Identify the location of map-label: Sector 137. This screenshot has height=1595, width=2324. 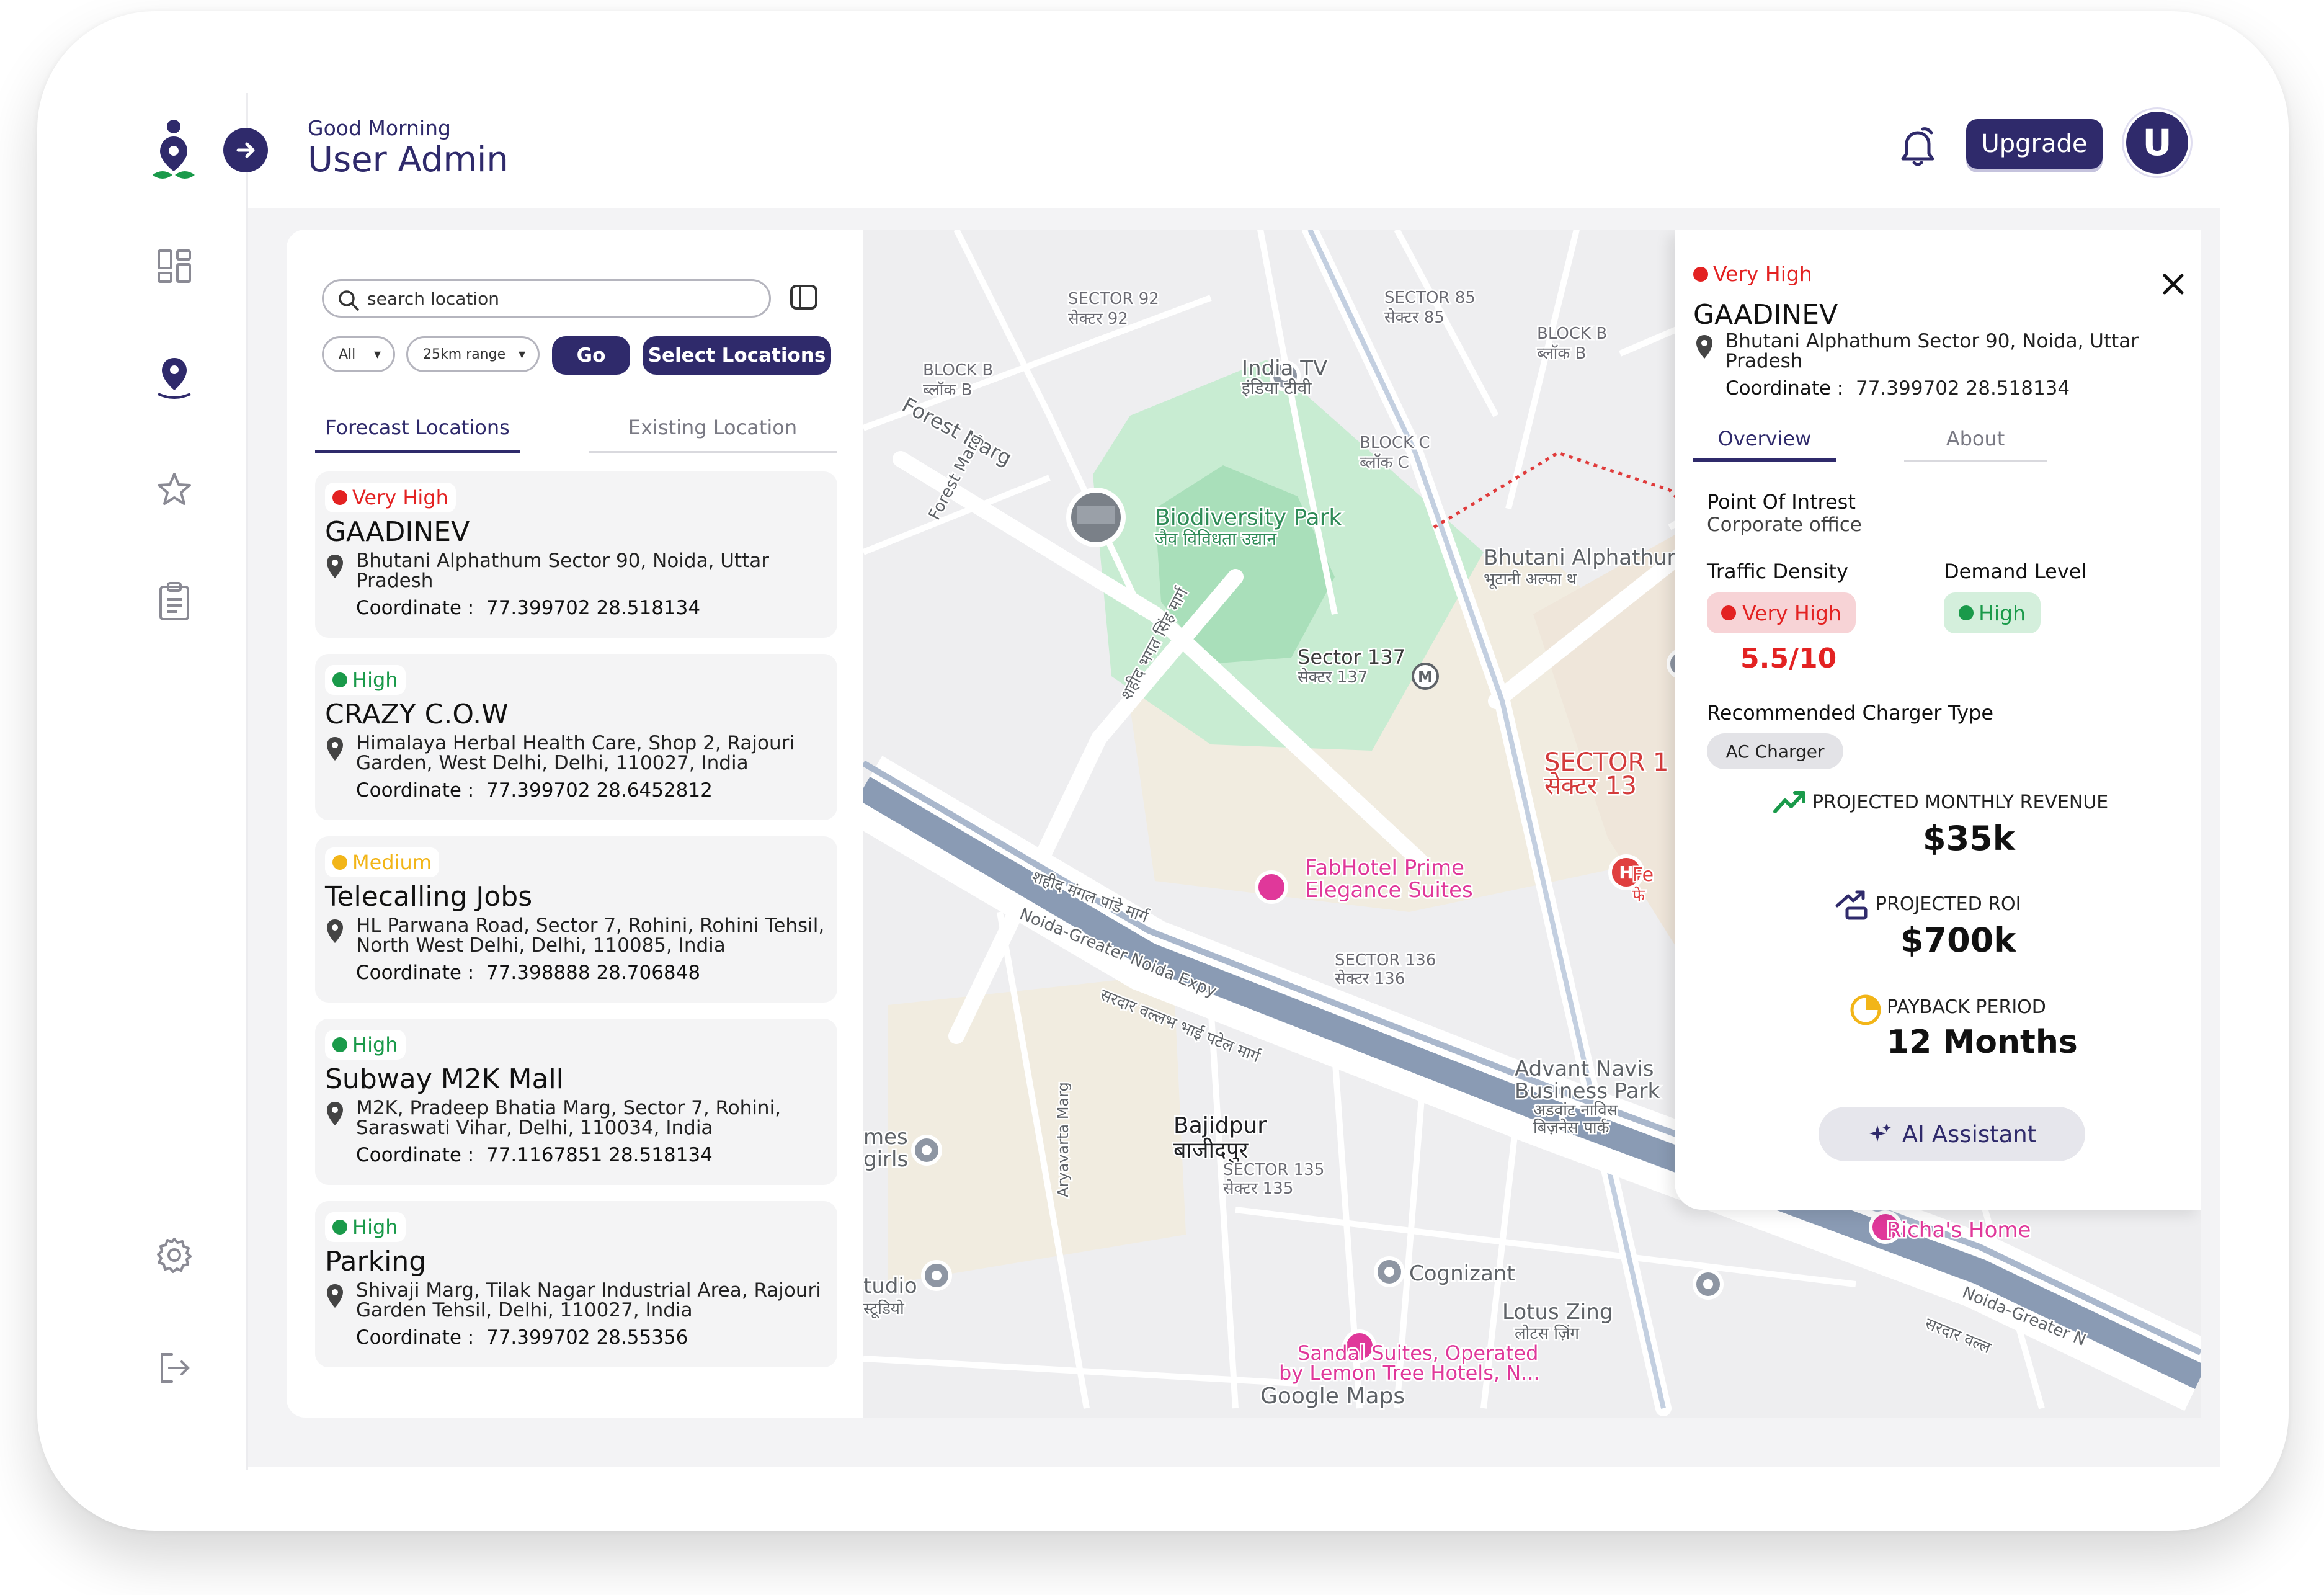
(1352, 657).